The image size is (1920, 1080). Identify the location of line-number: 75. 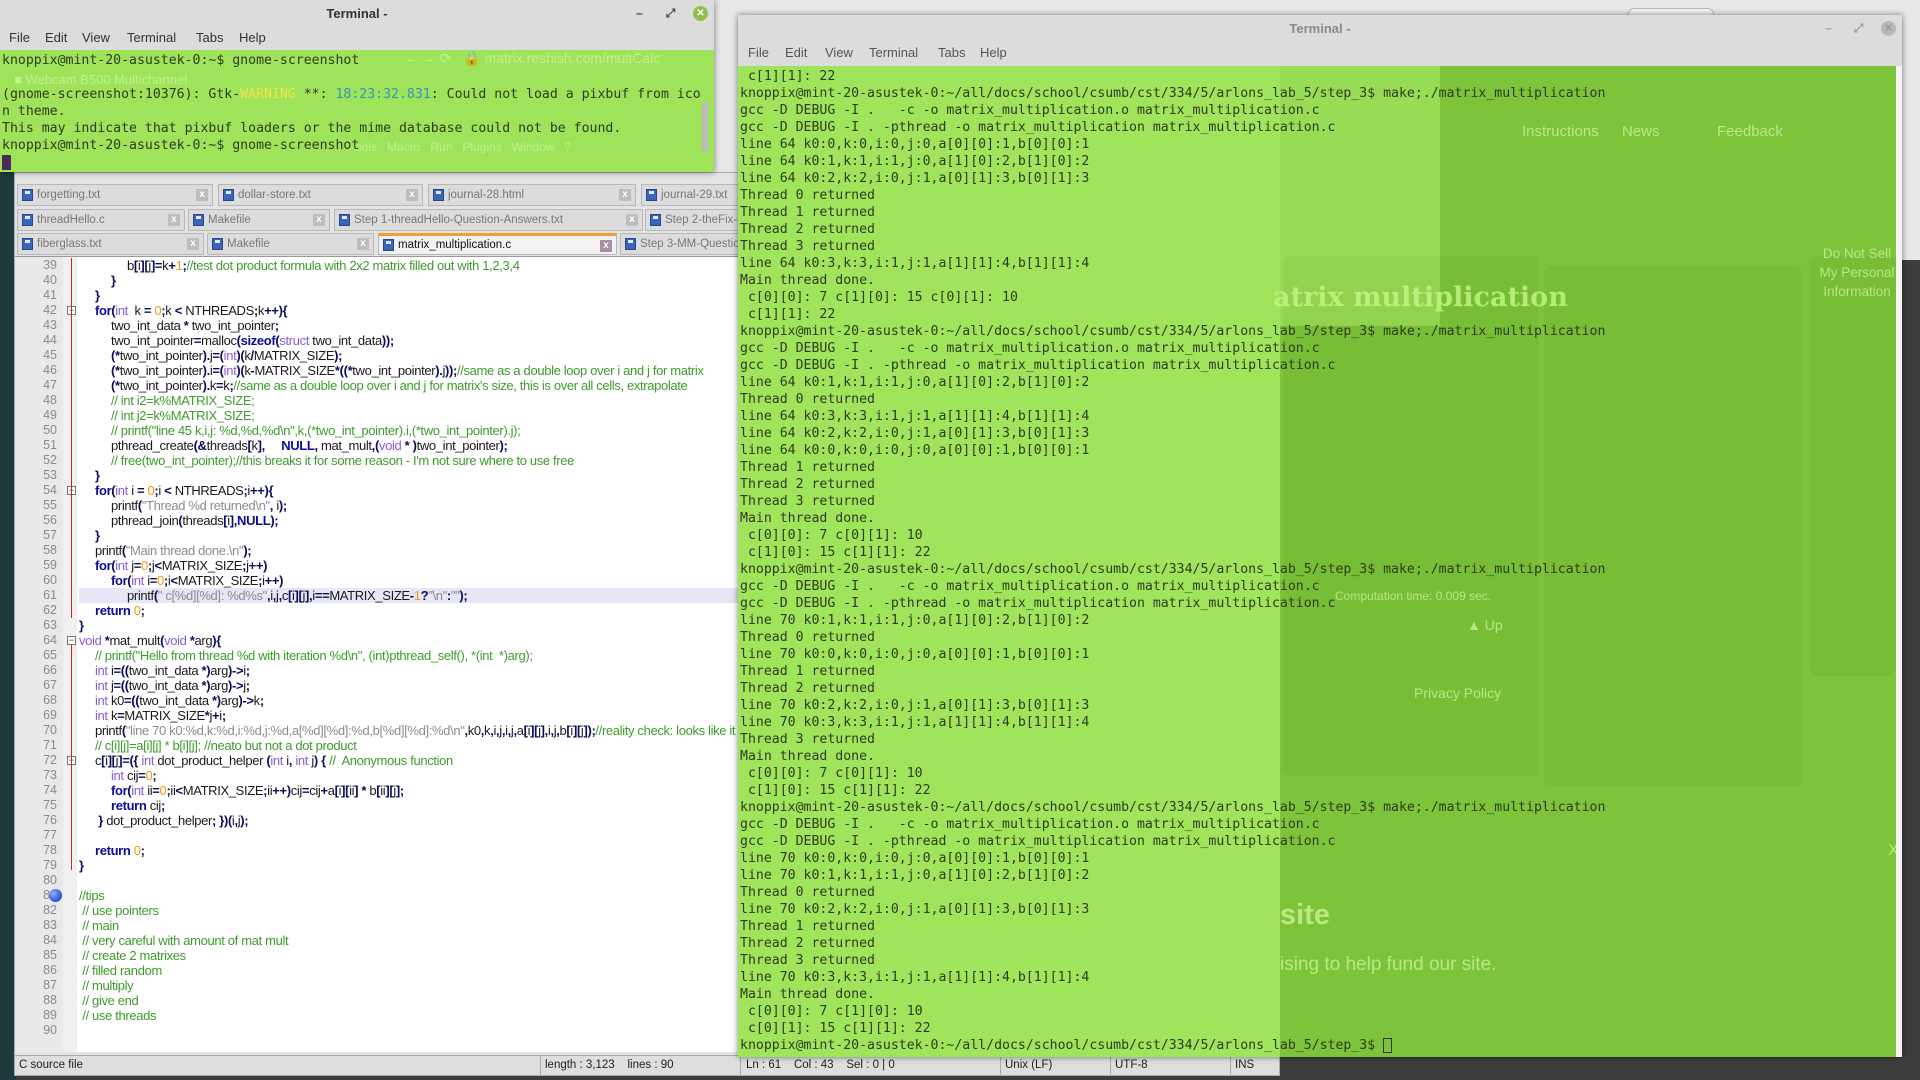
(50, 805).